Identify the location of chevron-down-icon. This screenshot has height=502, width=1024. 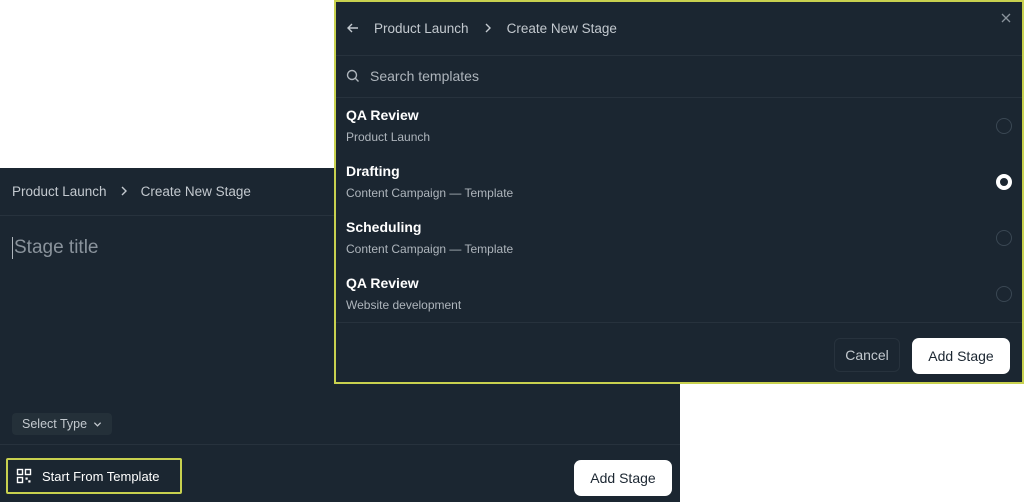
(97, 424).